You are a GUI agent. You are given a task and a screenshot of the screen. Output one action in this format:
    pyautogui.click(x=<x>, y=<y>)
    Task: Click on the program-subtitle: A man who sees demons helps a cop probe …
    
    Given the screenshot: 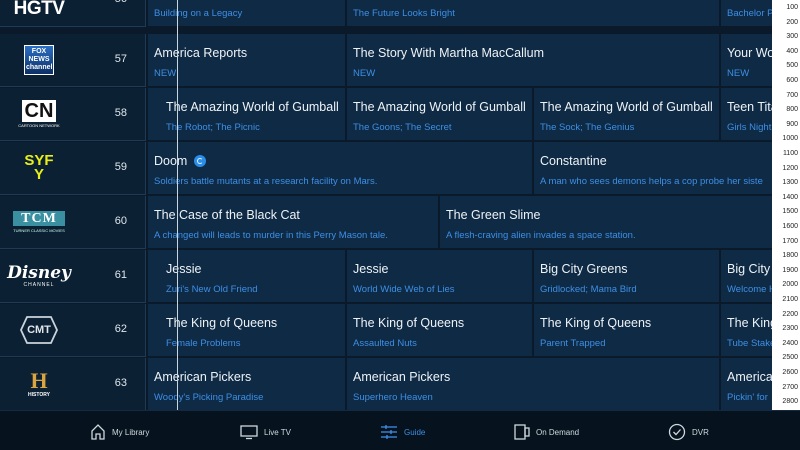 What is the action you would take?
    pyautogui.click(x=651, y=181)
    